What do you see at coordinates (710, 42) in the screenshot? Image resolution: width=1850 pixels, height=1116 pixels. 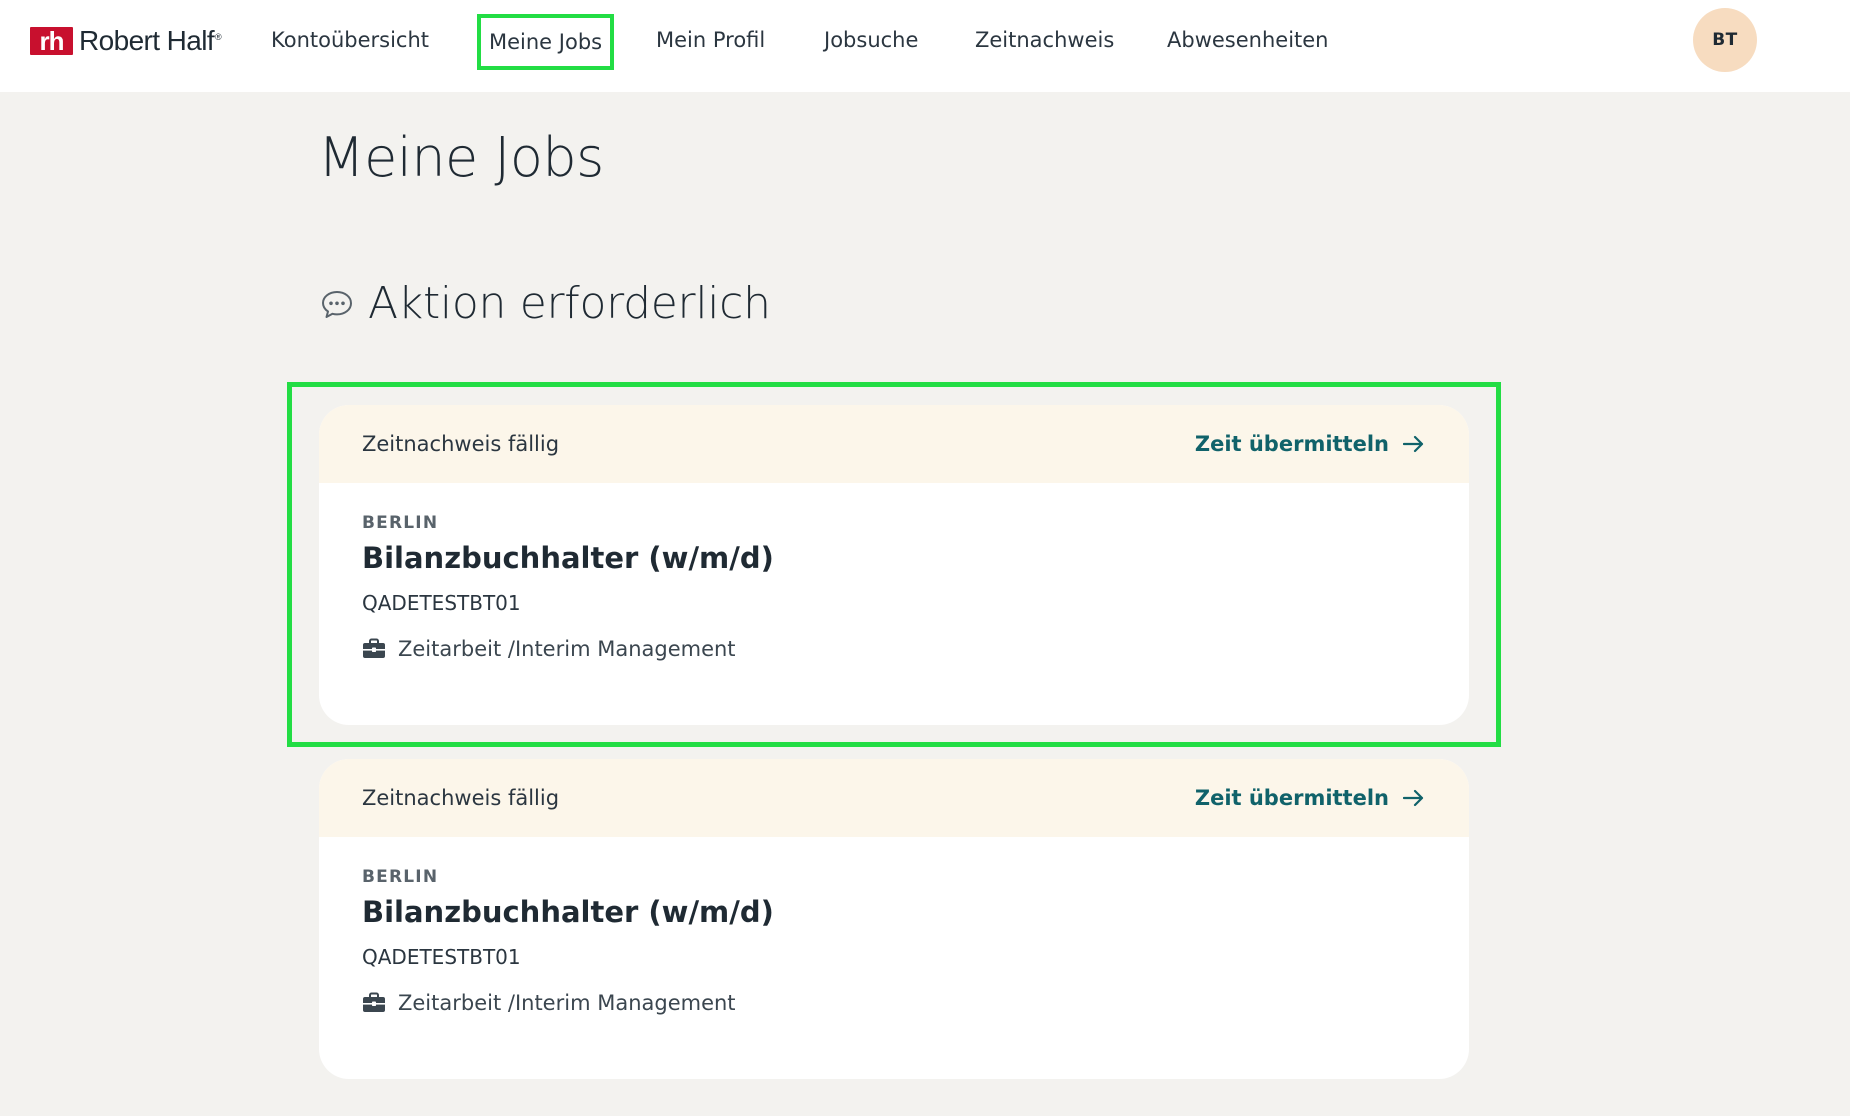 I see `nav-item-mein-profil: Mein Profil` at bounding box center [710, 42].